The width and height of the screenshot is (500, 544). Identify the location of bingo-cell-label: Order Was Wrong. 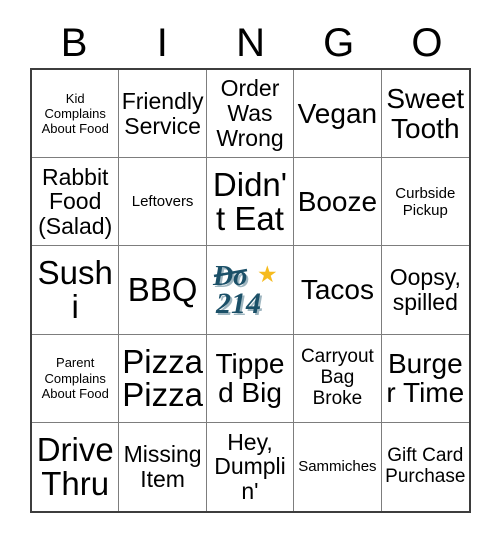
(250, 113).